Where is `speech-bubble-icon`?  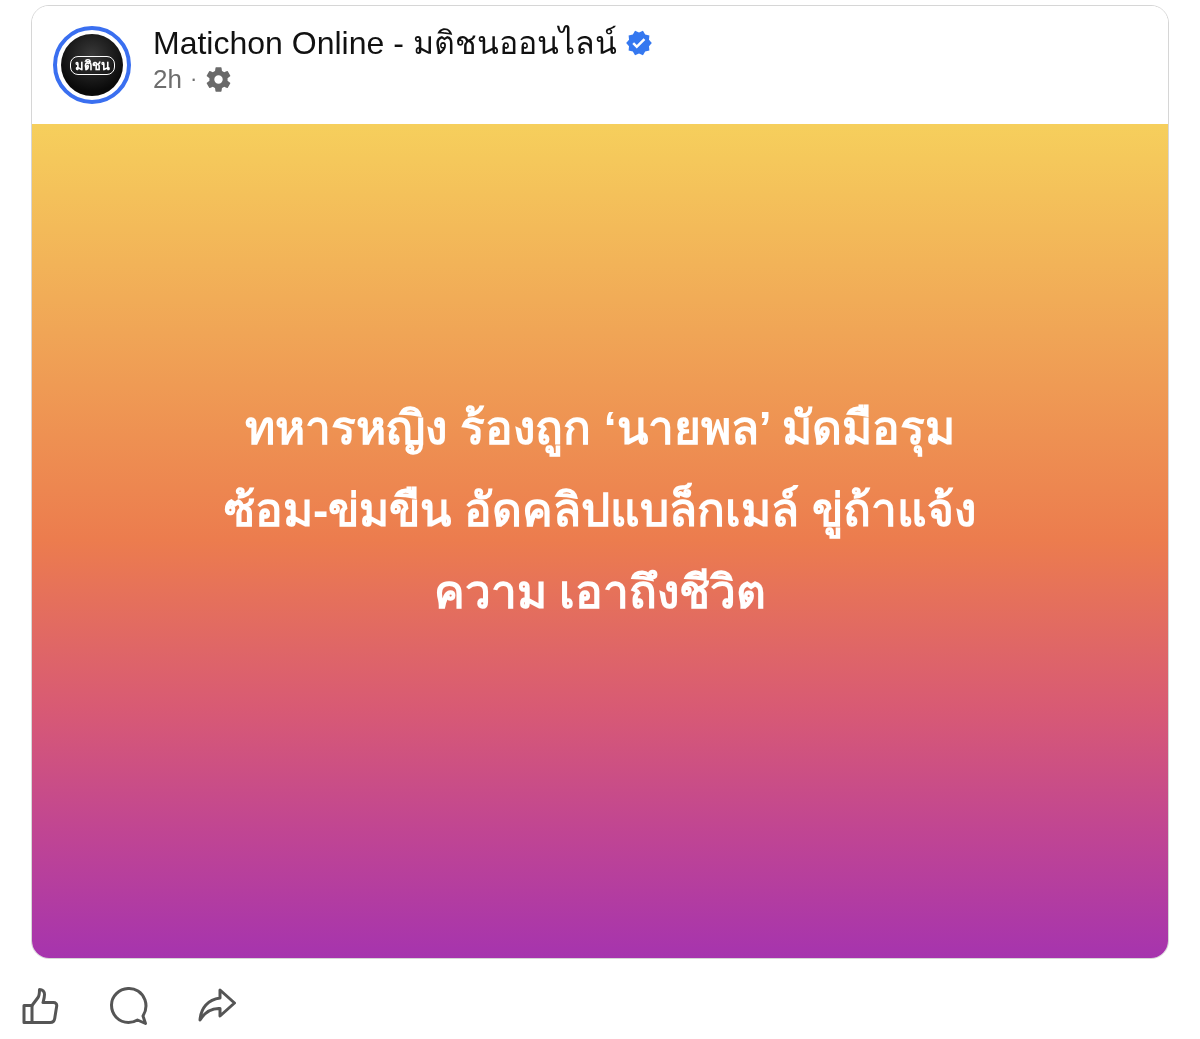
speech-bubble-icon is located at coordinates (129, 1006).